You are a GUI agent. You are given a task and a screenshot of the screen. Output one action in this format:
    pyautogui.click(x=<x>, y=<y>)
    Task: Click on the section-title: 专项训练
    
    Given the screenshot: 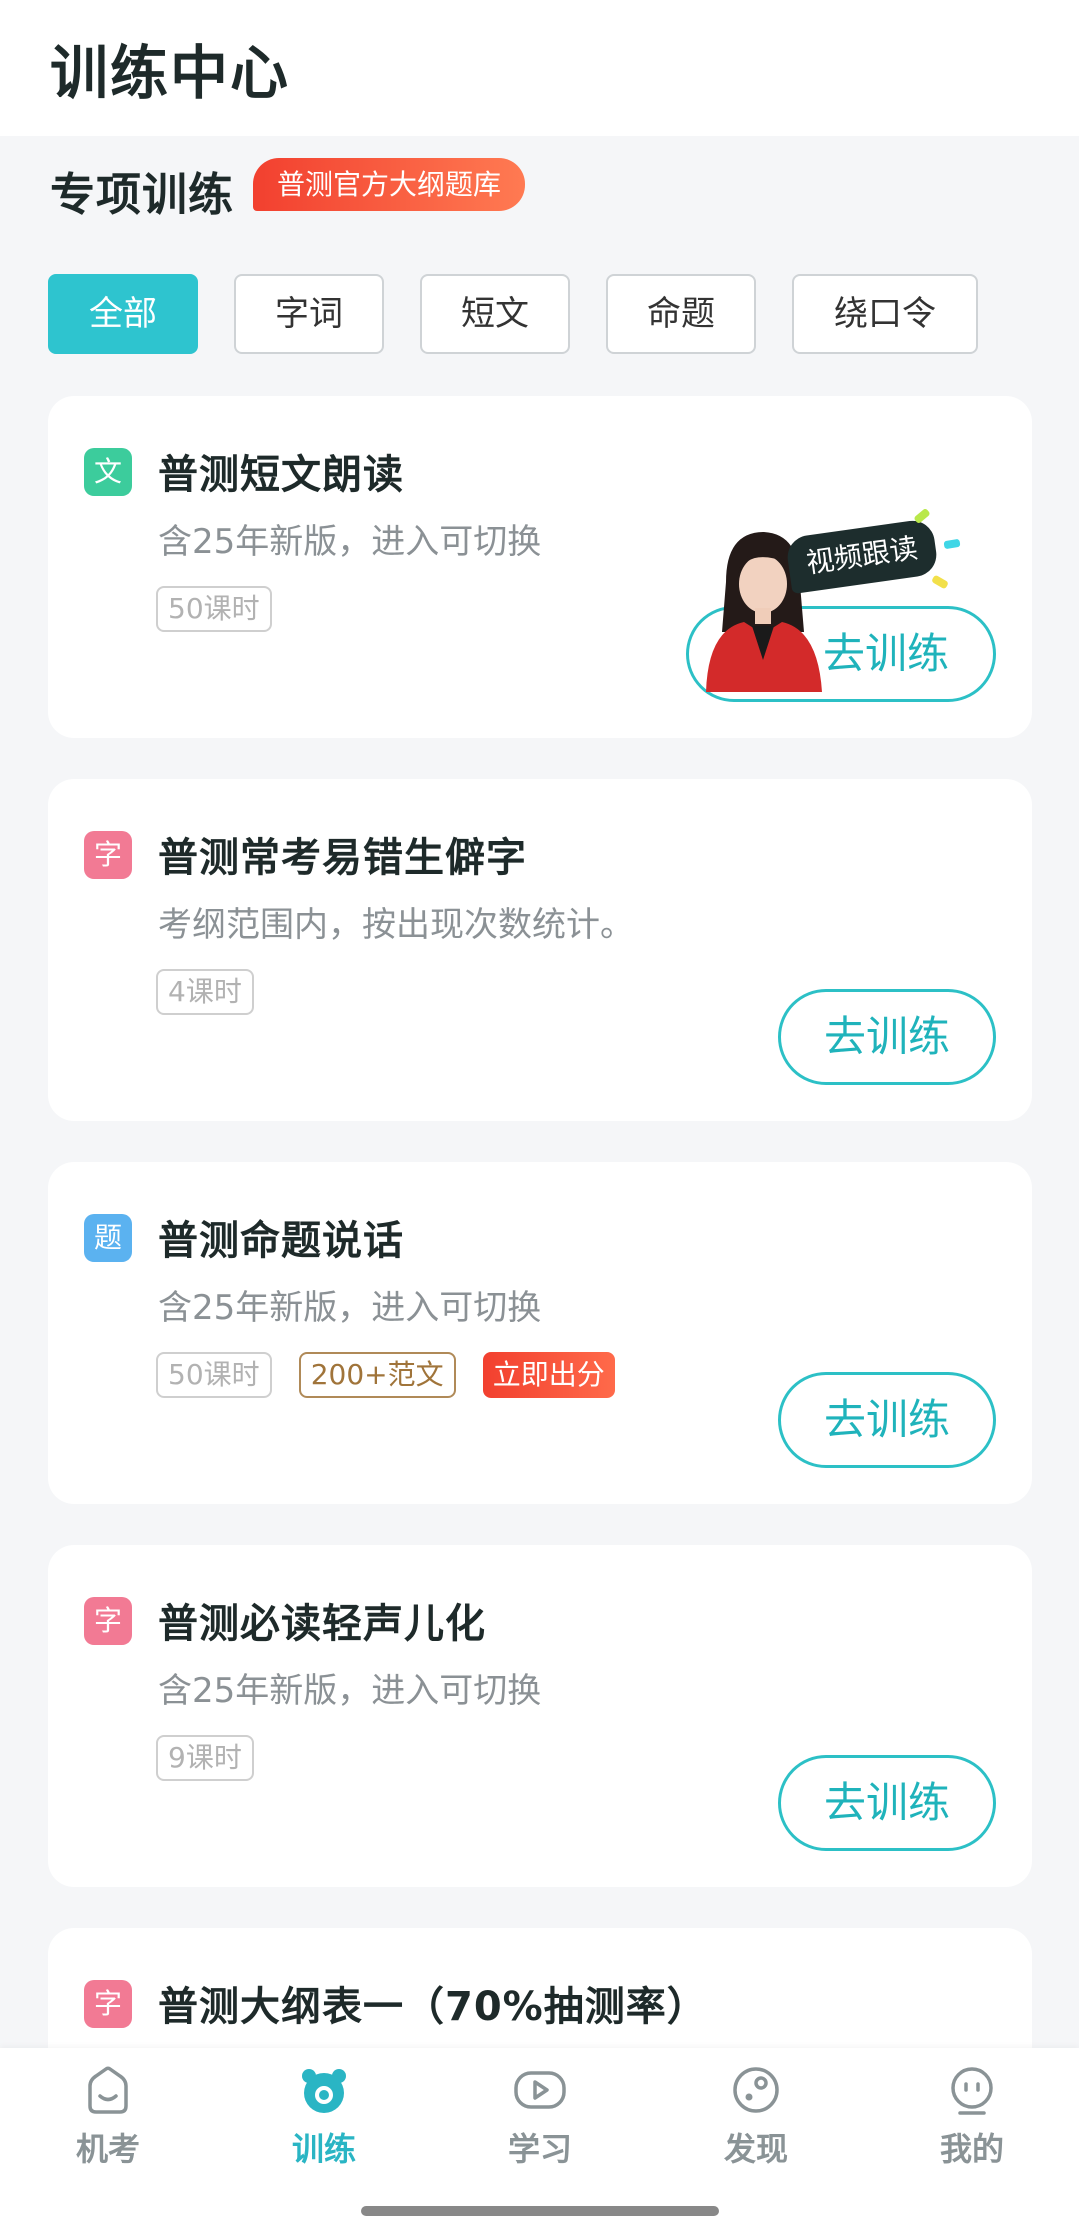 What is the action you would take?
    pyautogui.click(x=142, y=194)
    